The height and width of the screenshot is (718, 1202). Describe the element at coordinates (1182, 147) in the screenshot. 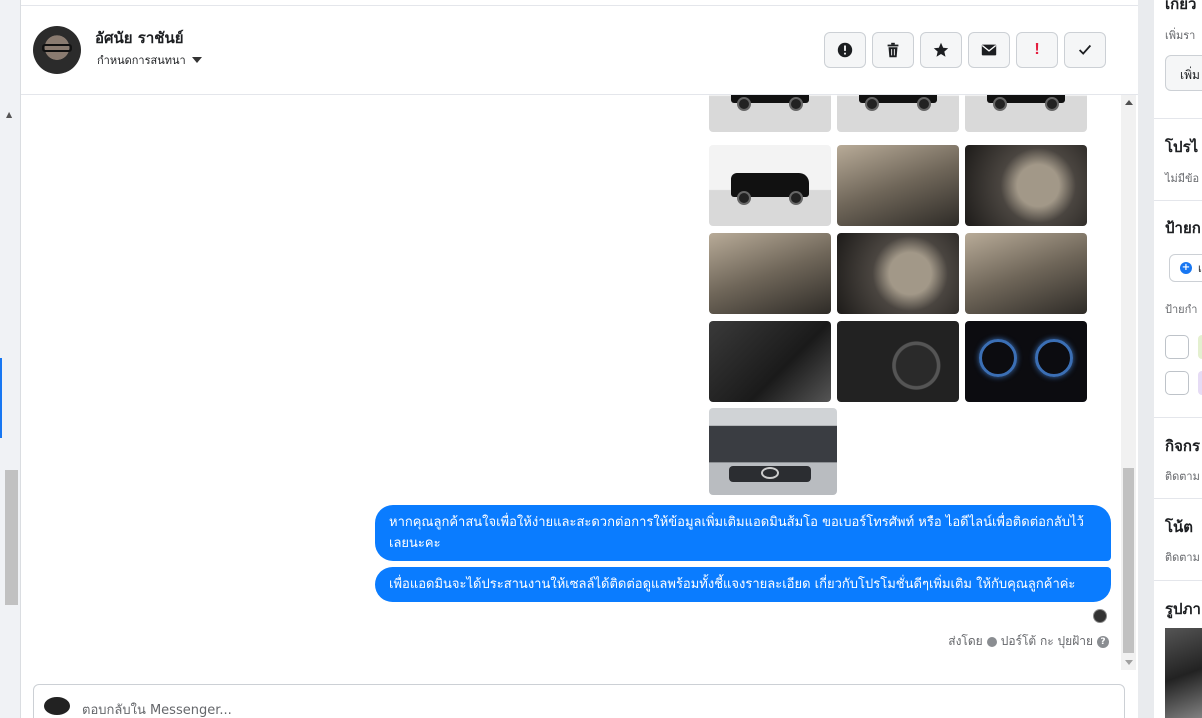

I see `profile-title: โปรไ` at that location.